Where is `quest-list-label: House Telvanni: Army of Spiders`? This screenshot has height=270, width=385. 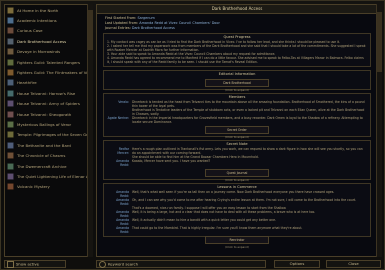 quest-list-label: House Telvanni: Army of Spiders is located at coordinates (48, 104).